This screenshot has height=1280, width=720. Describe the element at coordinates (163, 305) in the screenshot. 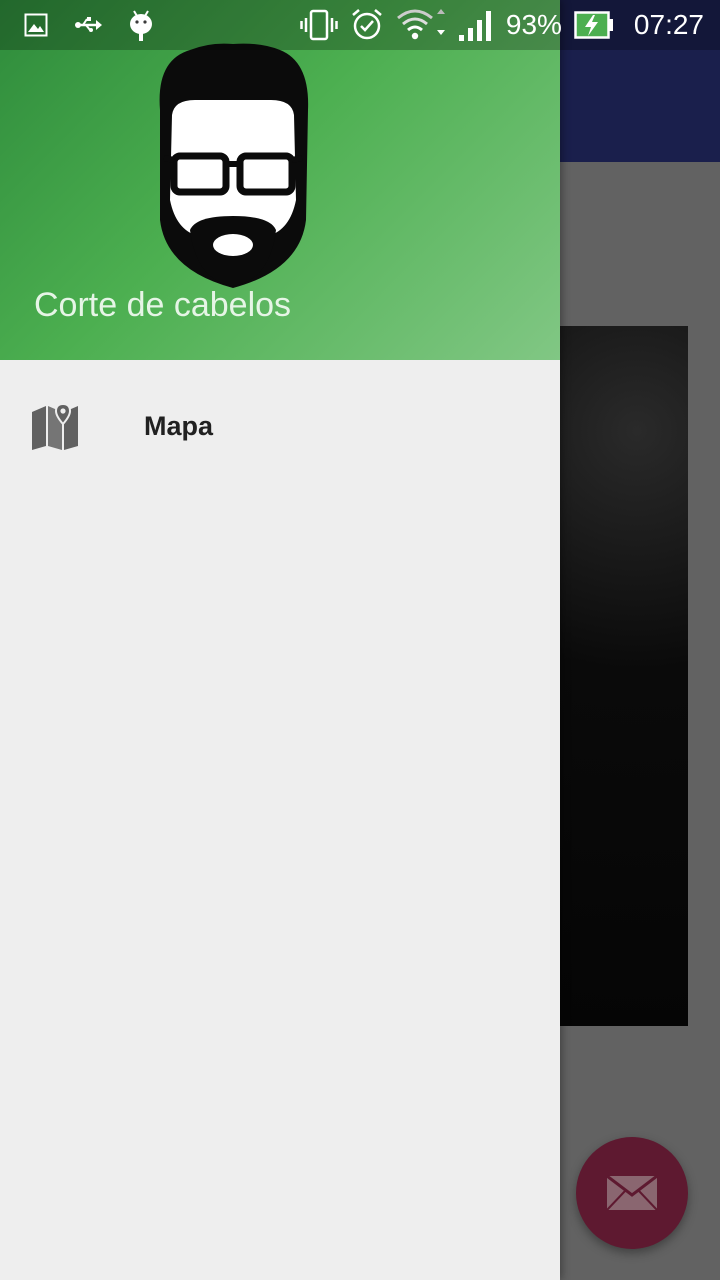

I see `drawer-header-title: Corte de cabelos` at that location.